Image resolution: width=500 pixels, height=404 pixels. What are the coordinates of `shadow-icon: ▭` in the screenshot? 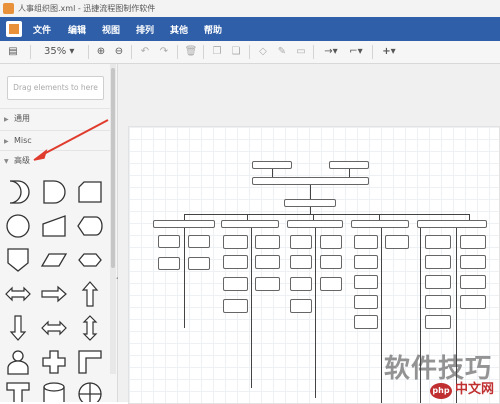 It's located at (301, 52).